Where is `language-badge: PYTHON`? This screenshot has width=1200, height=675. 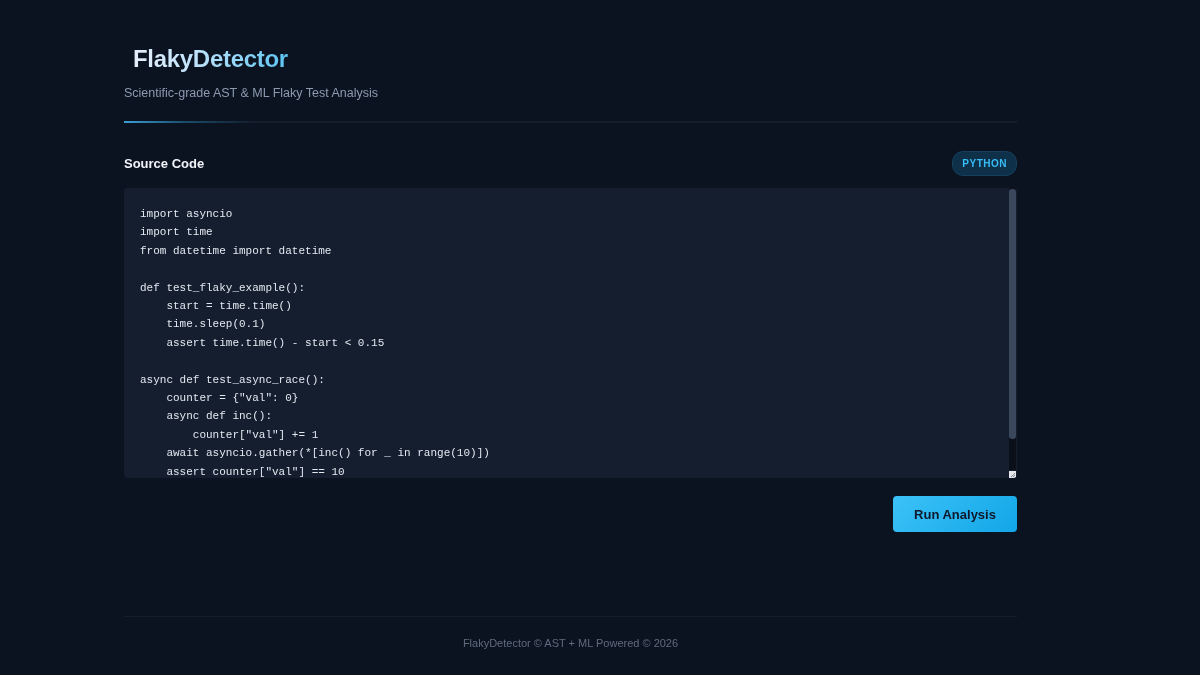
language-badge: PYTHON is located at coordinates (984, 163).